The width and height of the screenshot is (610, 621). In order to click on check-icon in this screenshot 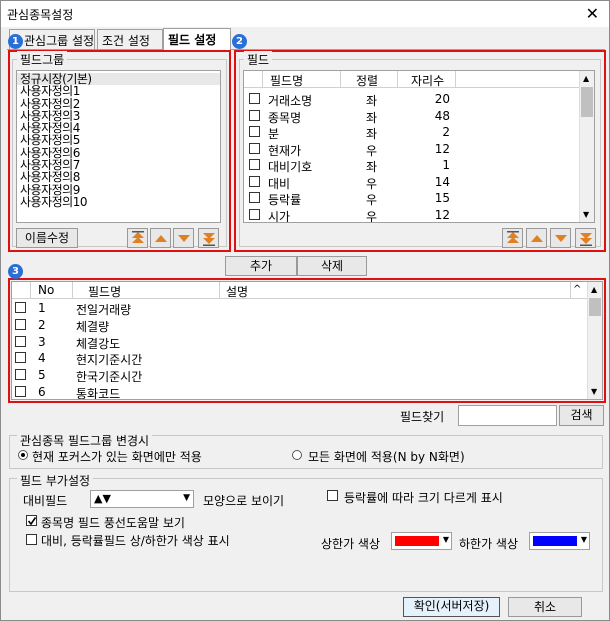, I will do `click(32, 521)`.